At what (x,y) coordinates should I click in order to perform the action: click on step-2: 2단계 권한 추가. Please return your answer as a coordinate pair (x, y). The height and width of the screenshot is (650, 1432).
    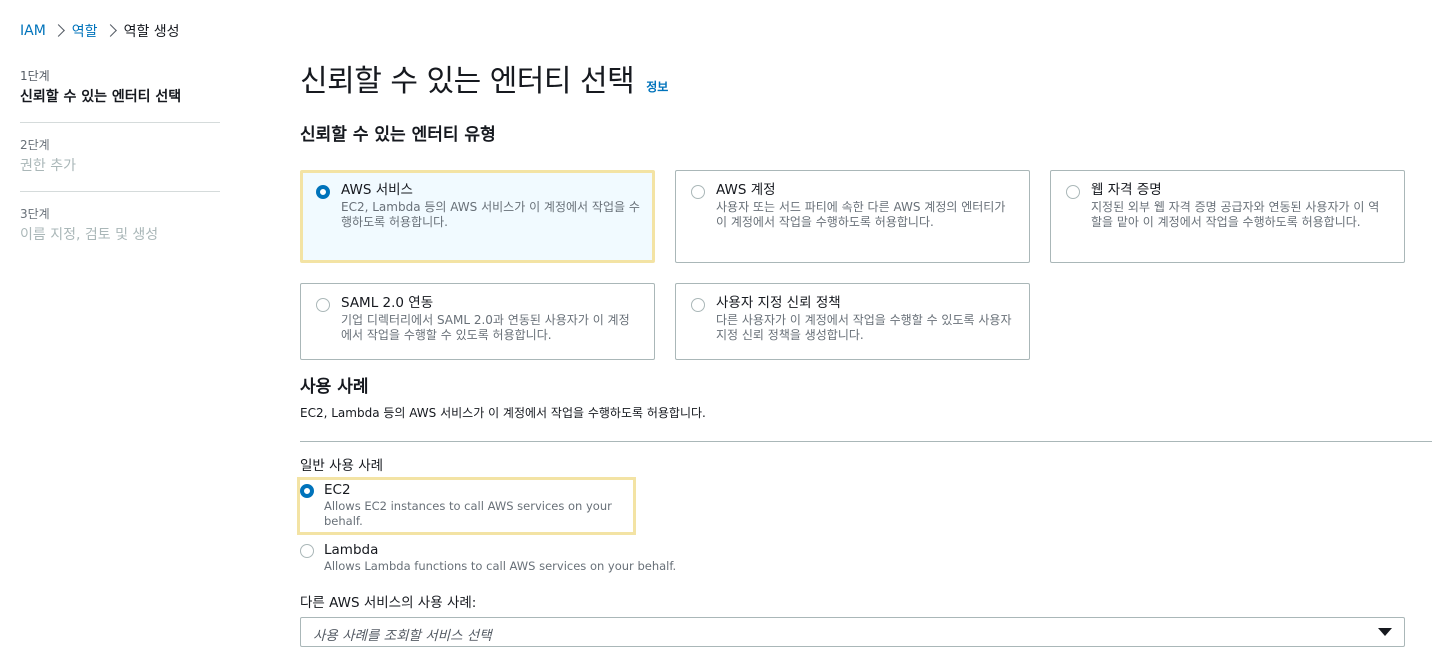
    Looking at the image, I should click on (120, 164).